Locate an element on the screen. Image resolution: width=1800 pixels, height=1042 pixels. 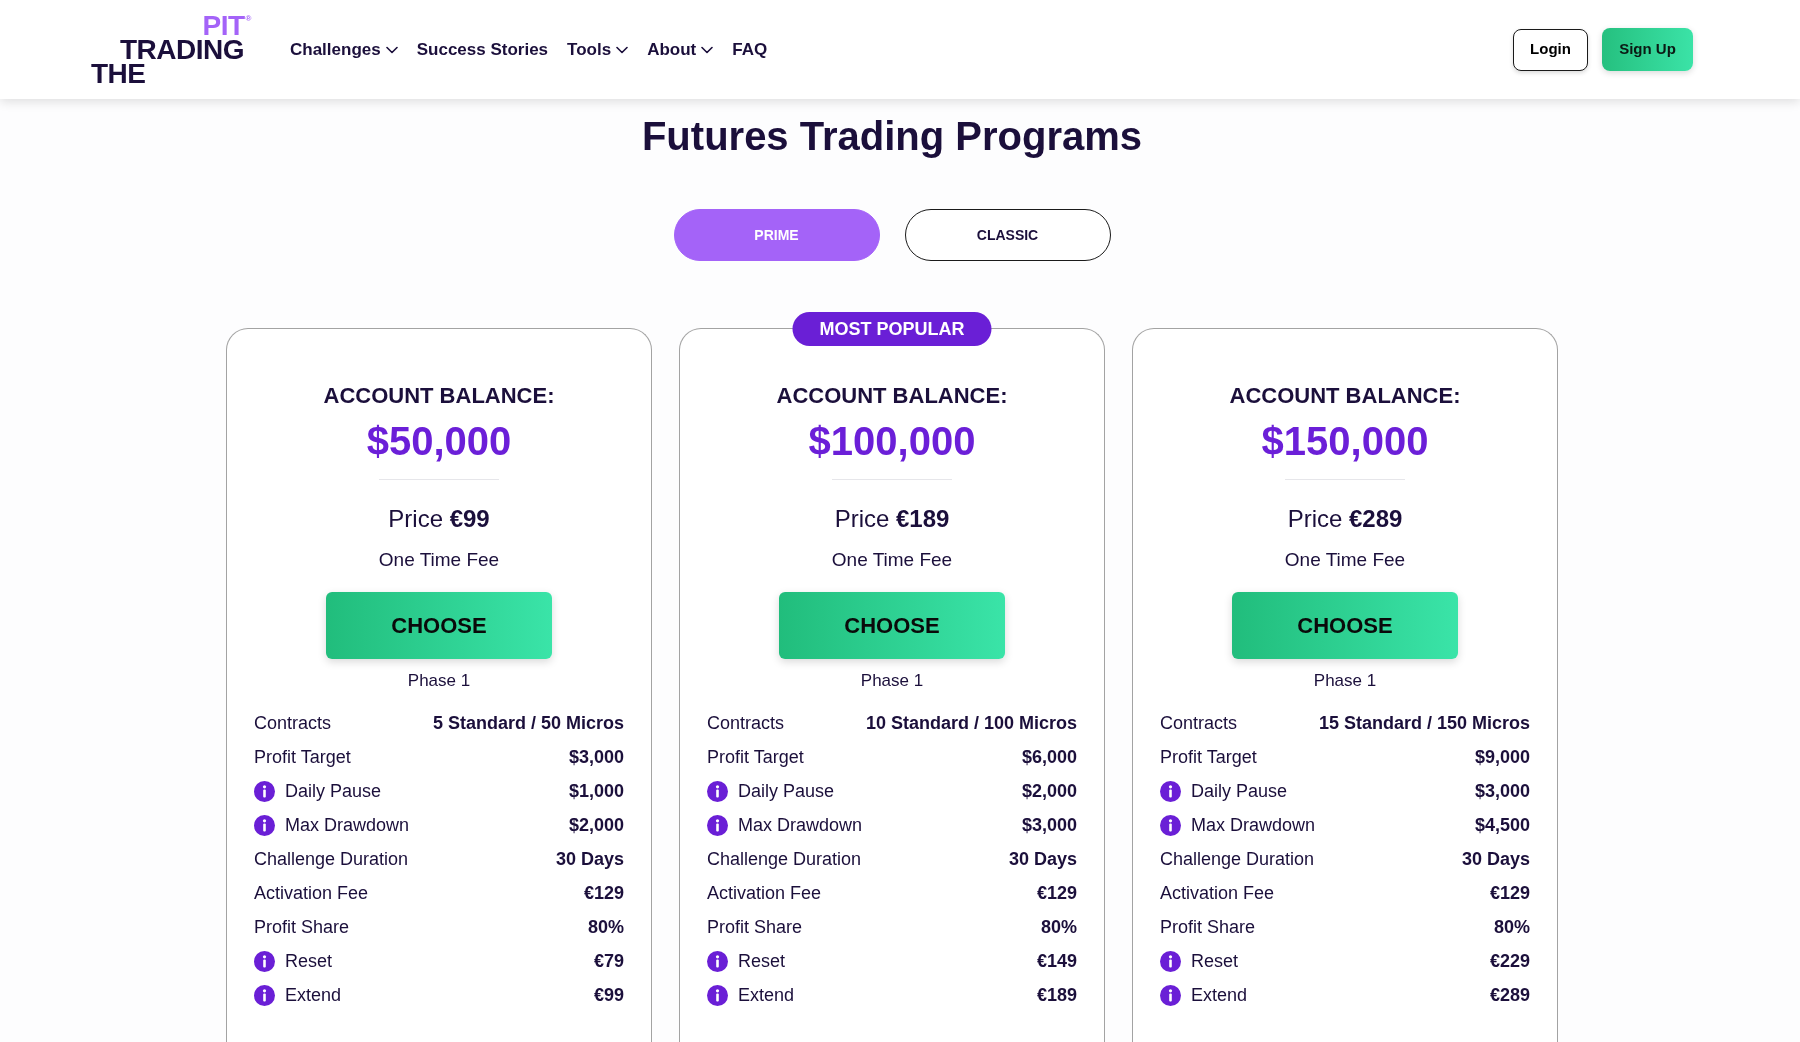
balance-amount: $150,000 is located at coordinates (1345, 441).